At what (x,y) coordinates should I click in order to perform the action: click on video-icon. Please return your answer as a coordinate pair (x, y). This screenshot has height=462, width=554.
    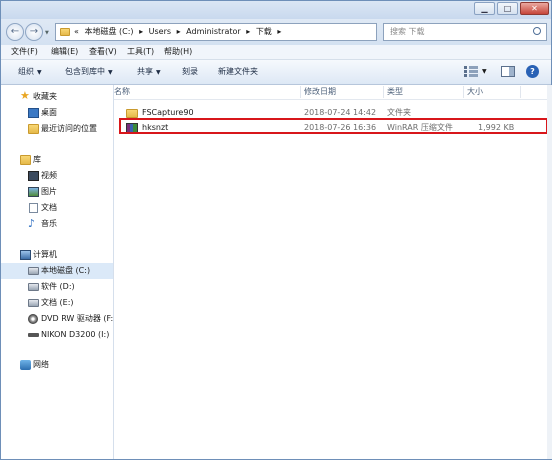
    Looking at the image, I should click on (33, 176).